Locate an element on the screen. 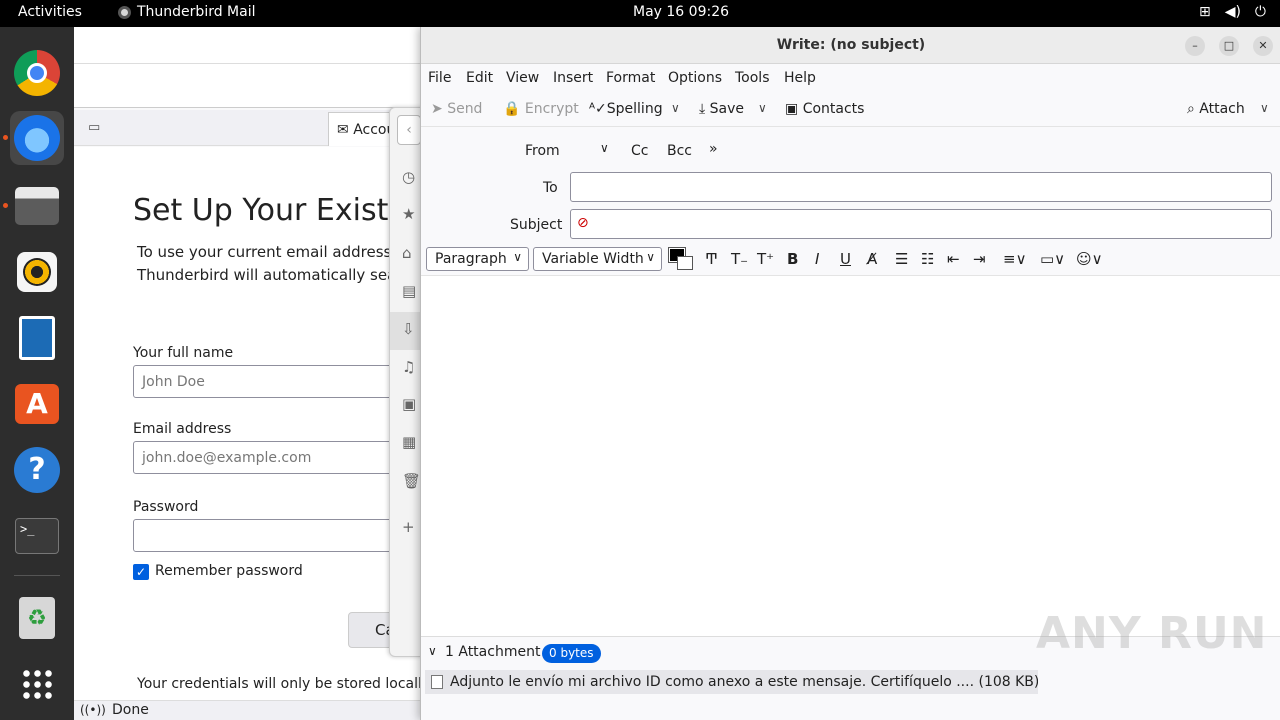 This screenshot has width=1280, height=720. document-icon: ▤ is located at coordinates (409, 291).